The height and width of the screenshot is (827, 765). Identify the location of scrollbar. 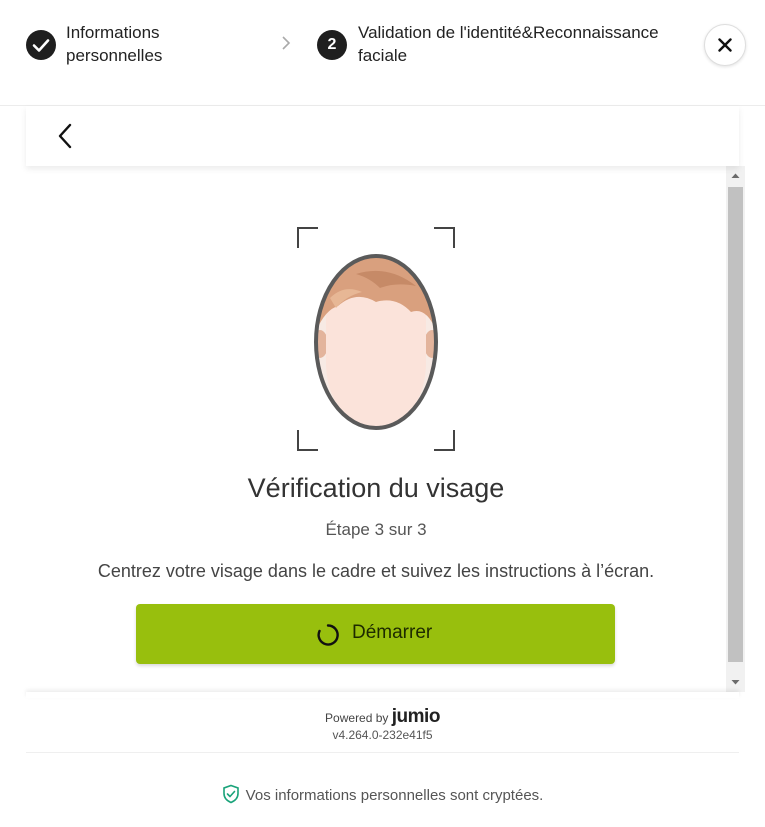
(735, 429).